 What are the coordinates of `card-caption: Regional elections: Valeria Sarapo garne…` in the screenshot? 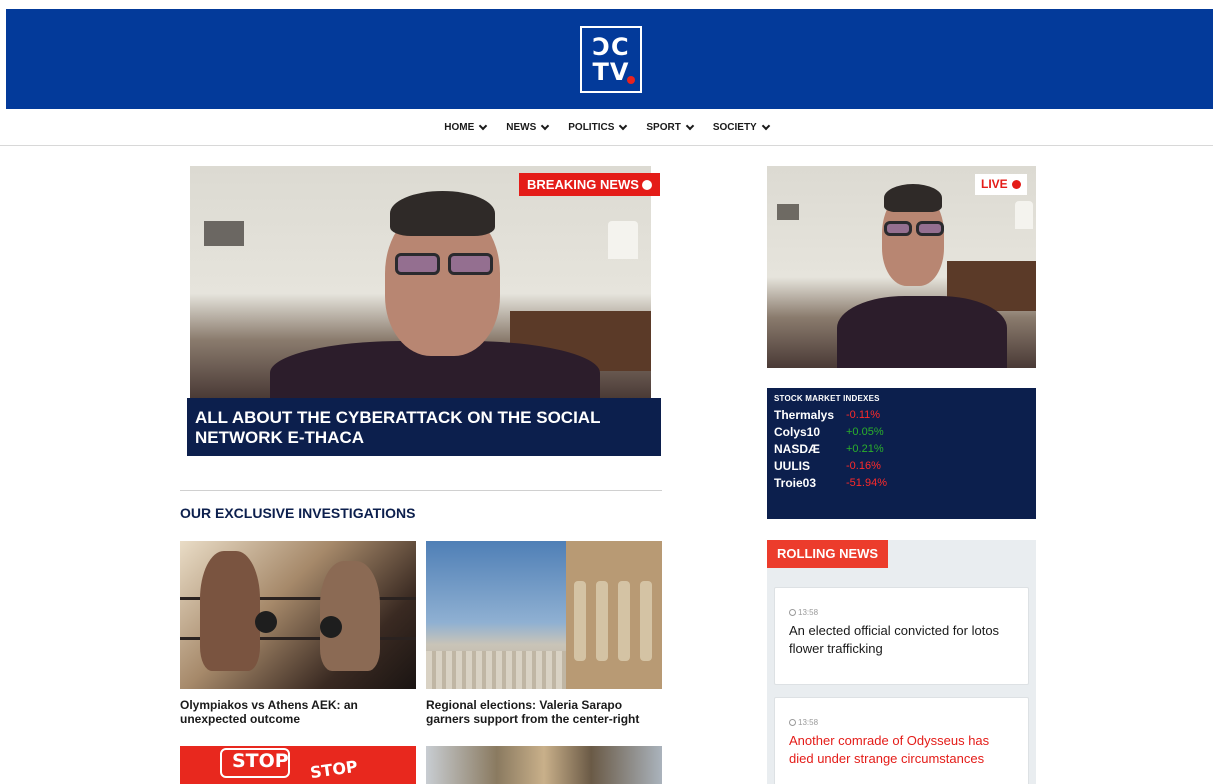 It's located at (546, 712).